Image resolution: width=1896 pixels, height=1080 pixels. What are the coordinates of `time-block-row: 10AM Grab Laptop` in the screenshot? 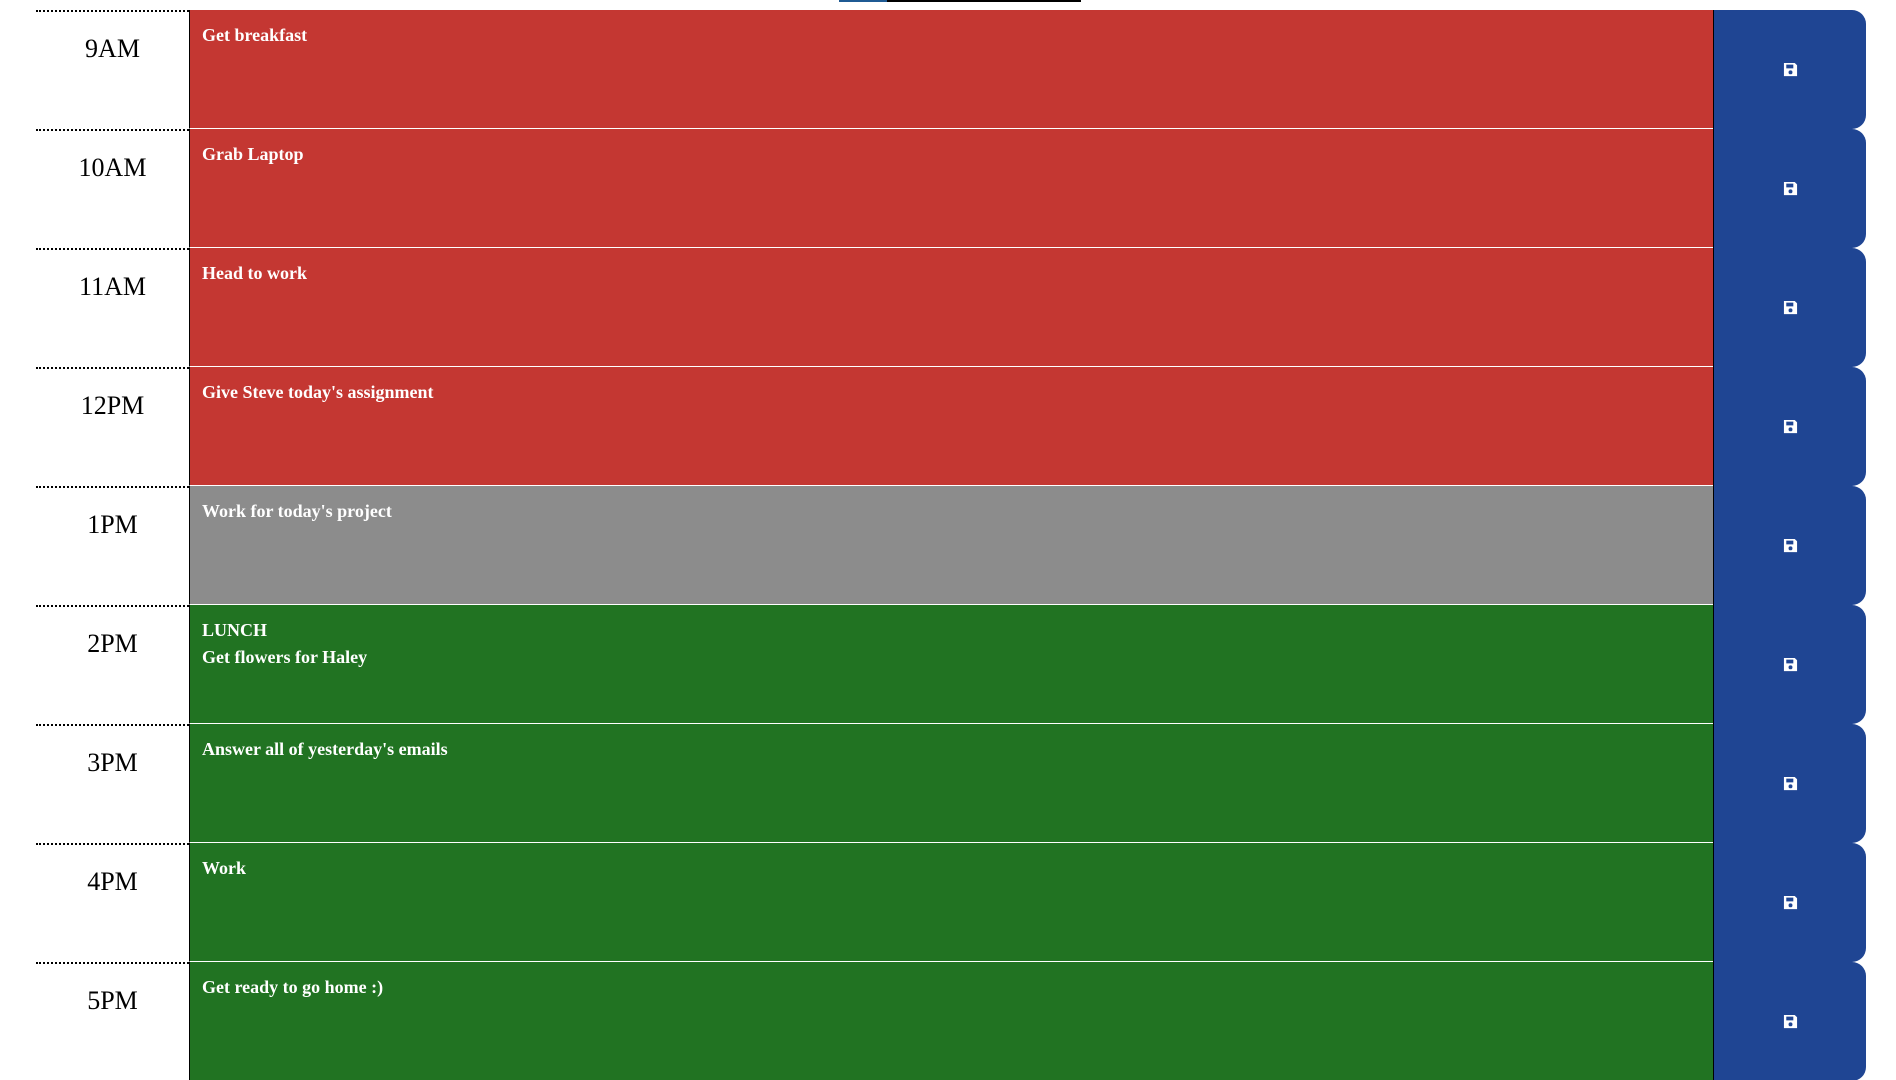 It's located at (951, 188).